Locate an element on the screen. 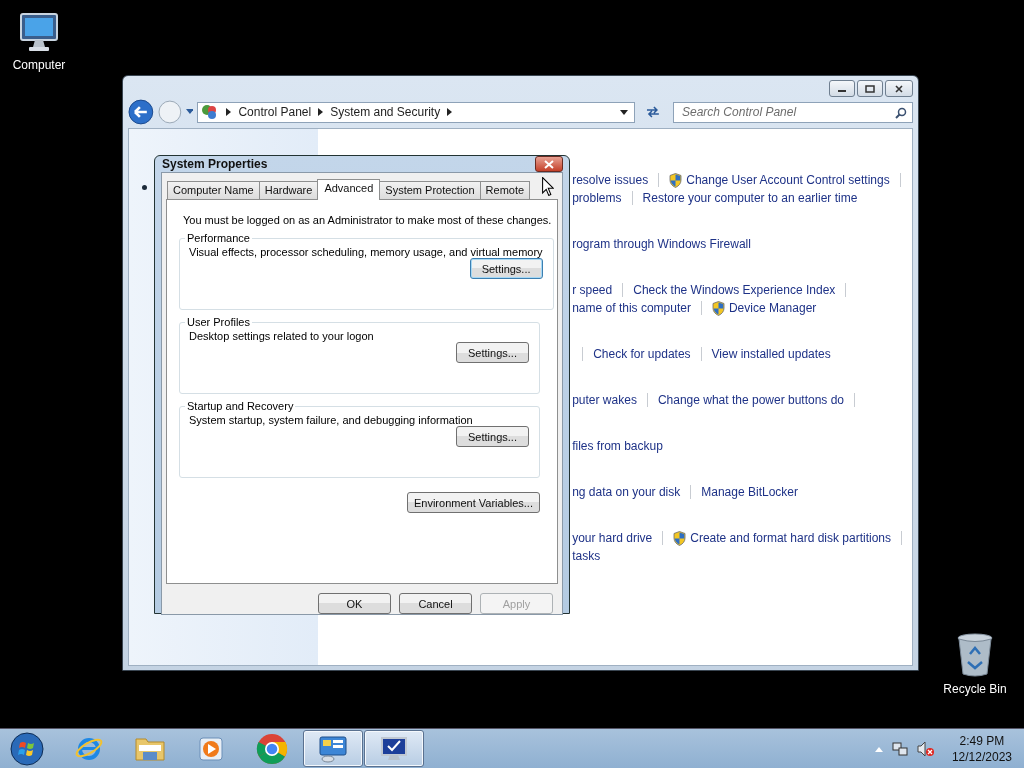  minimize-button is located at coordinates (842, 88).